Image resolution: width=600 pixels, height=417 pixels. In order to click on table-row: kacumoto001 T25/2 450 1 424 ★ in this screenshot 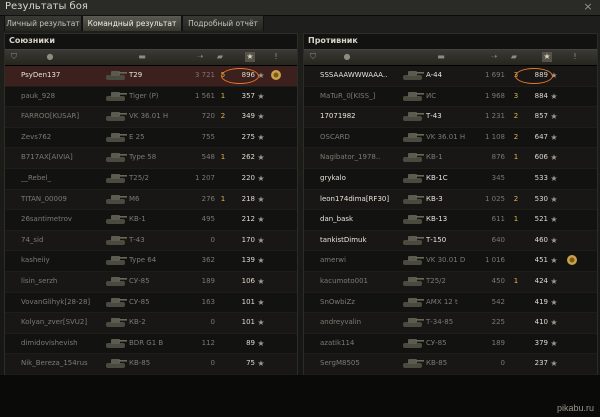, I will do `click(450, 282)`.